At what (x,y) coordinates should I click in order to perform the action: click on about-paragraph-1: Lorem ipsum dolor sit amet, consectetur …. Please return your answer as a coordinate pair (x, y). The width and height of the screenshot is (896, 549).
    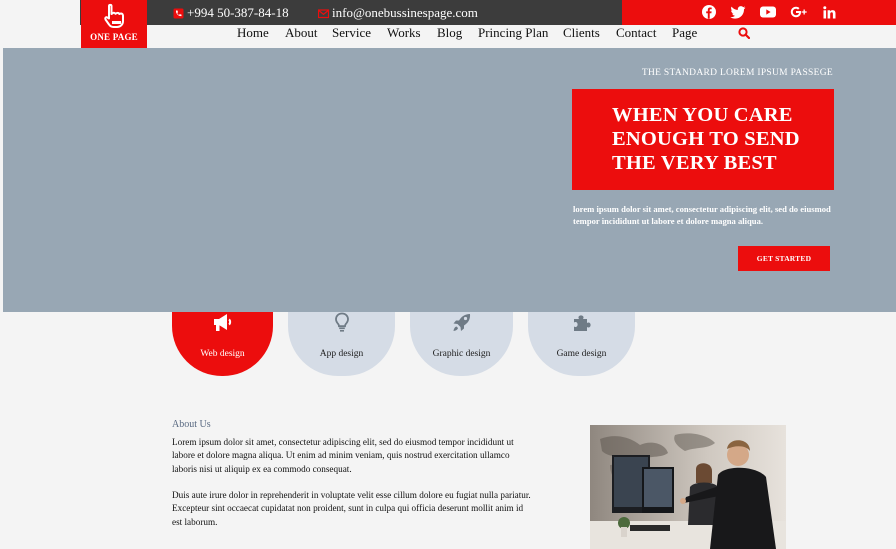
    Looking at the image, I should click on (343, 455).